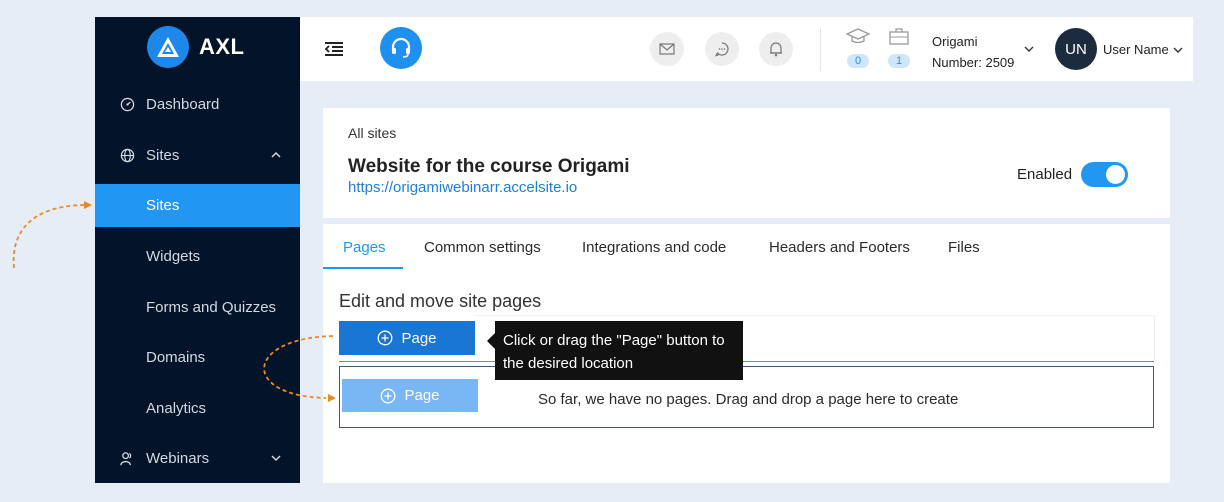 The width and height of the screenshot is (1224, 502). What do you see at coordinates (298, 367) in the screenshot?
I see `arrow-drag-page` at bounding box center [298, 367].